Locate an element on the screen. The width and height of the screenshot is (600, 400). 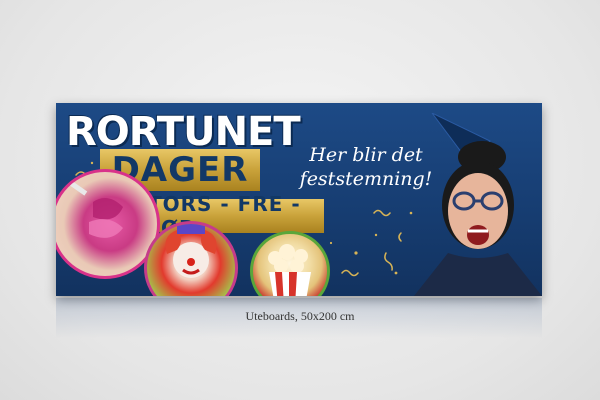
popcorn-photo is located at coordinates (290, 263).